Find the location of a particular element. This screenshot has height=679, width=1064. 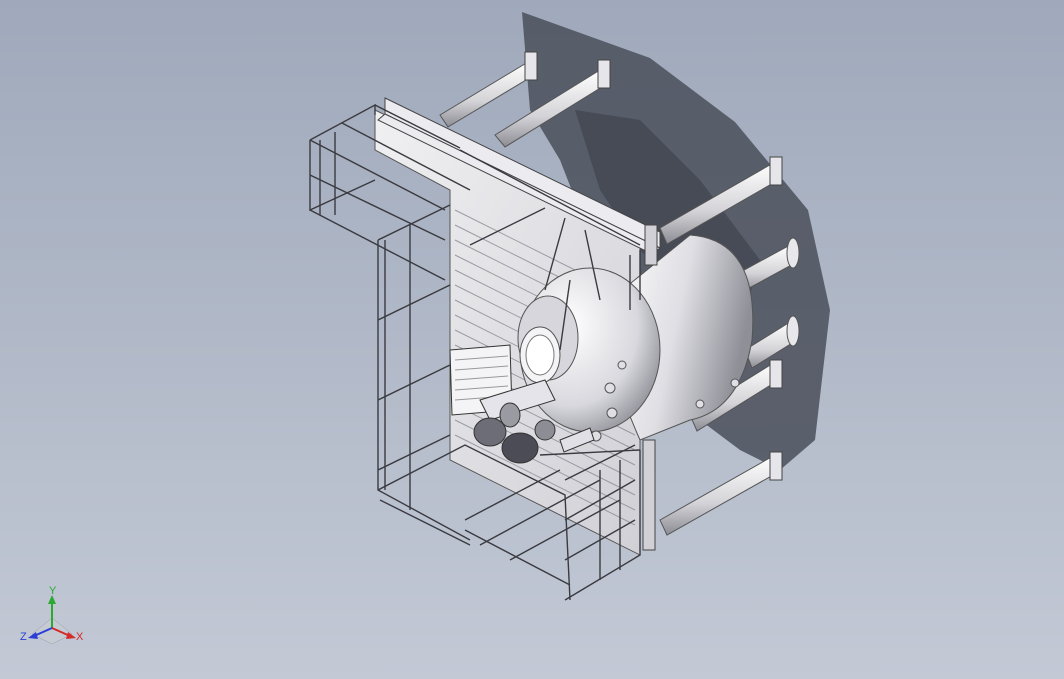

z-axis-label: Z is located at coordinates (23, 637).